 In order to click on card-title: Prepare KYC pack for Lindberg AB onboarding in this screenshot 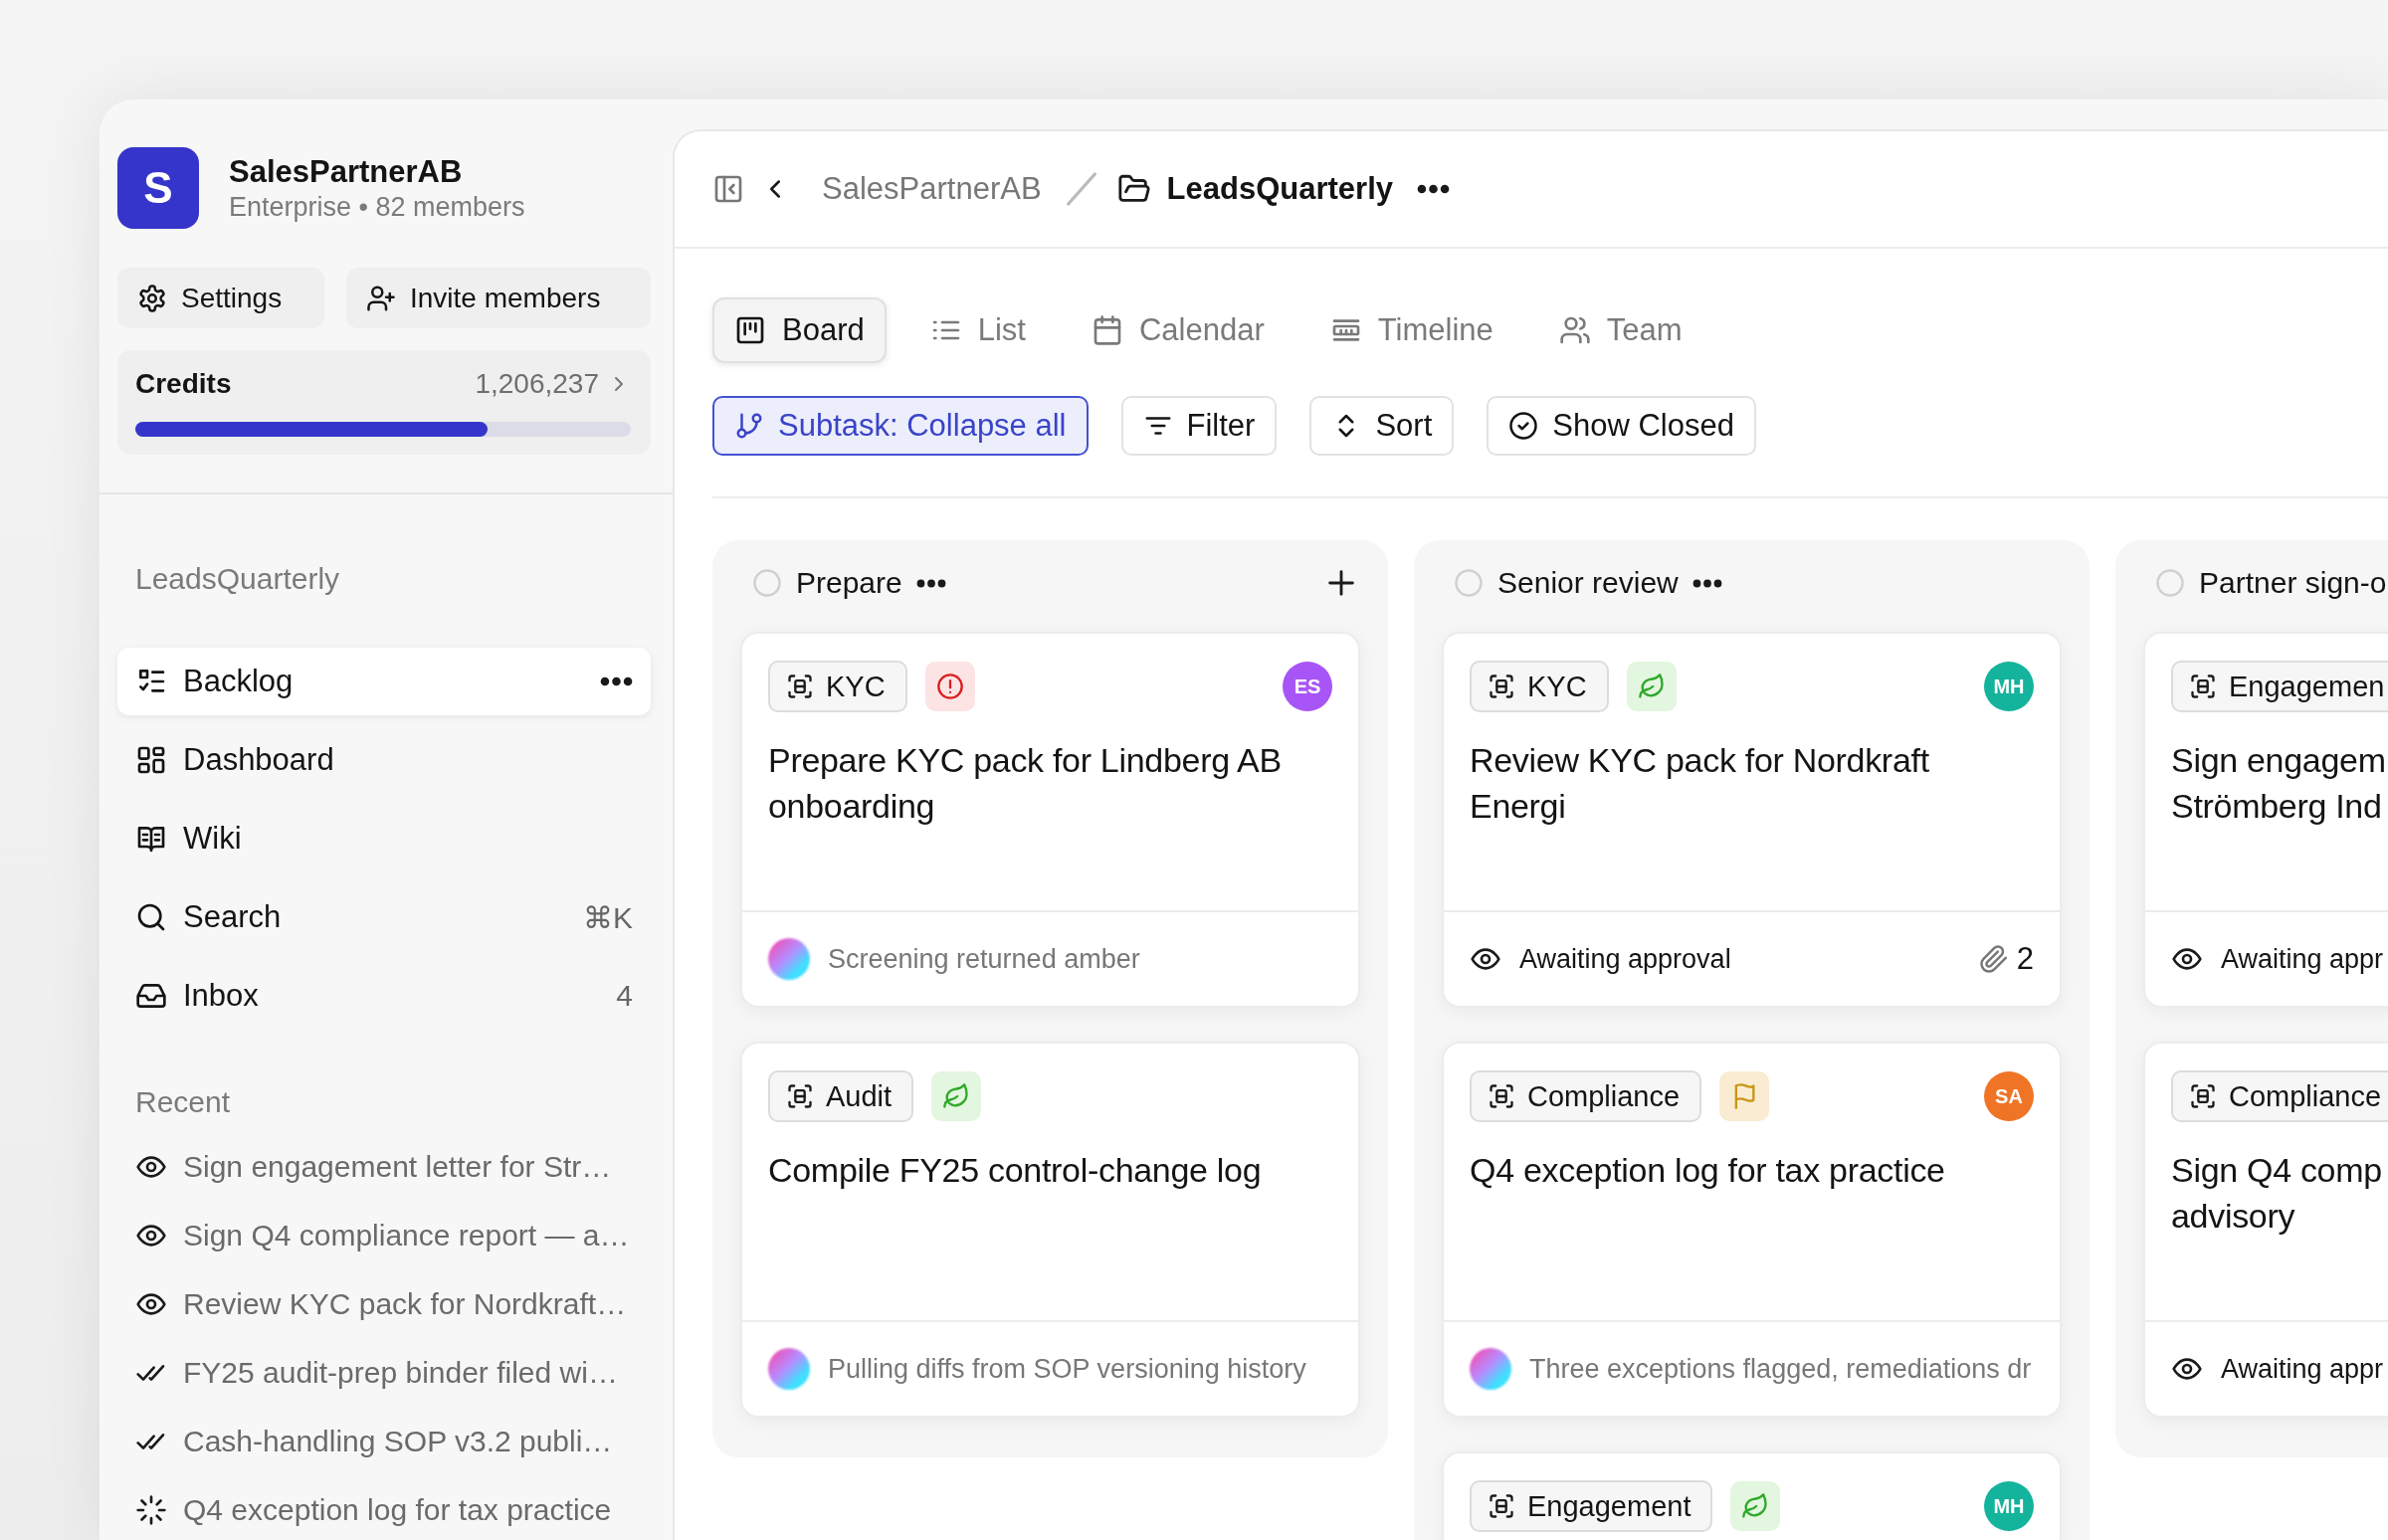, I will do `click(1025, 783)`.